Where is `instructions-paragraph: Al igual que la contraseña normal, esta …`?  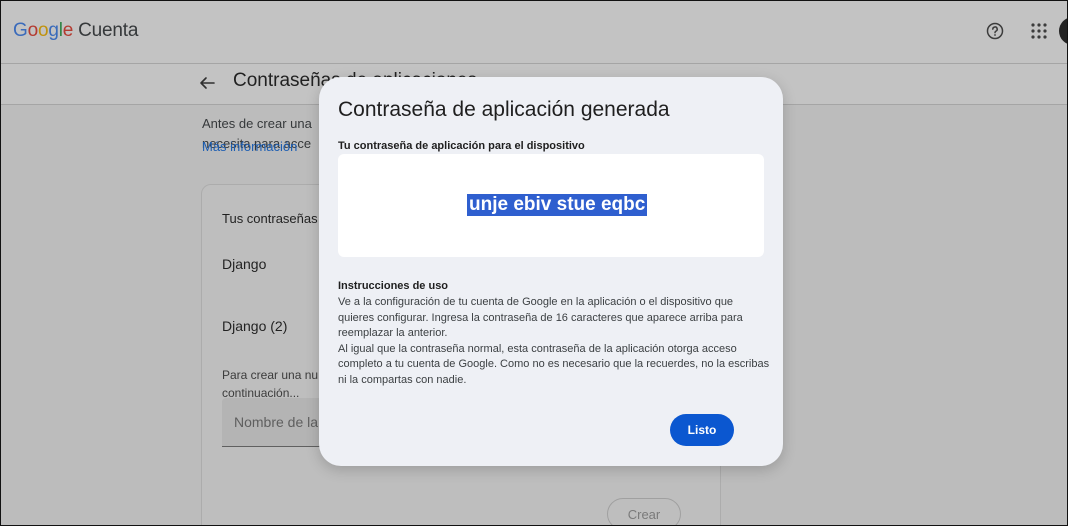
instructions-paragraph: Al igual que la contraseña normal, esta … is located at coordinates (554, 364).